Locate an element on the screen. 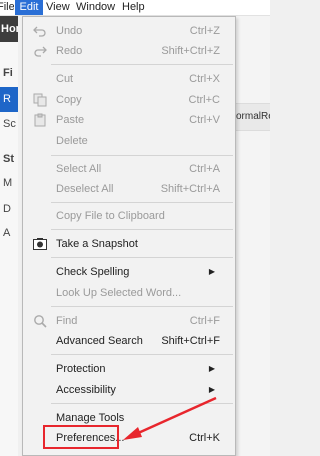  menu-item-copy: Copy Ctrl+C is located at coordinates (129, 100).